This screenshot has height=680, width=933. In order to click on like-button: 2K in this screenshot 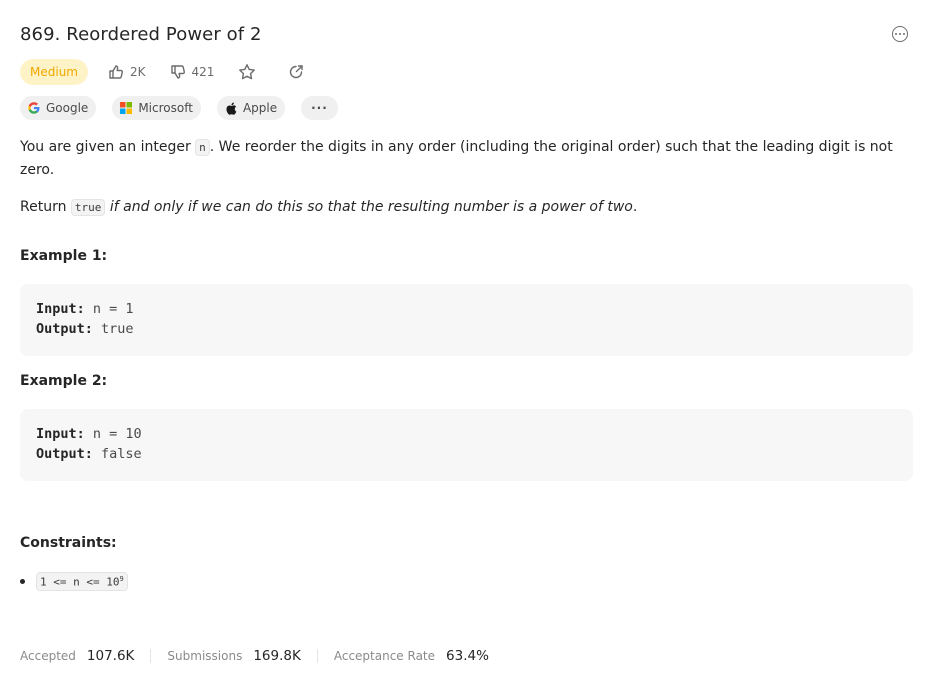, I will do `click(127, 72)`.